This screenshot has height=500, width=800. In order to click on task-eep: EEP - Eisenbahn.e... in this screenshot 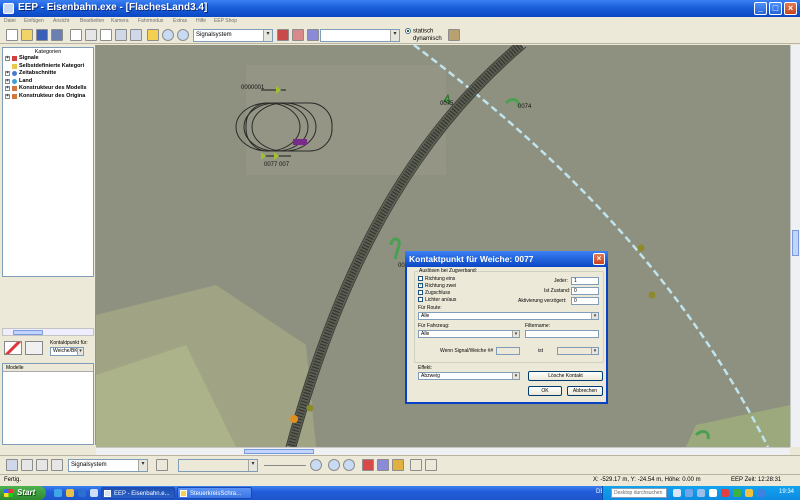, I will do `click(138, 493)`.